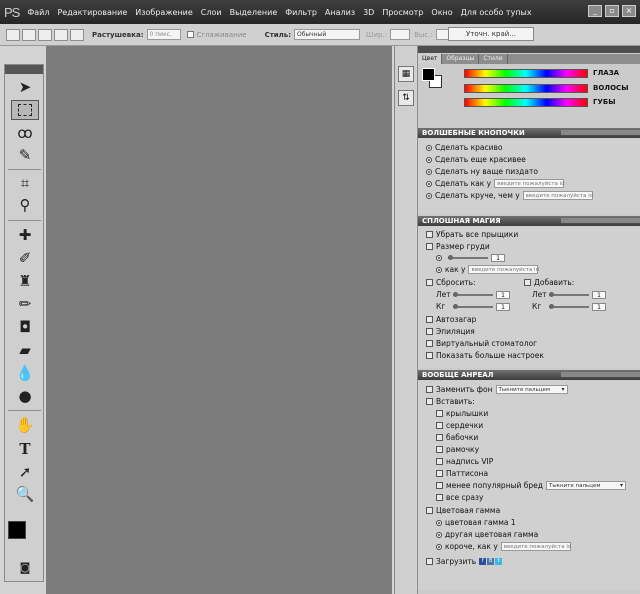 This screenshot has height=594, width=640. I want to click on menu-file: Файл, so click(38, 12).